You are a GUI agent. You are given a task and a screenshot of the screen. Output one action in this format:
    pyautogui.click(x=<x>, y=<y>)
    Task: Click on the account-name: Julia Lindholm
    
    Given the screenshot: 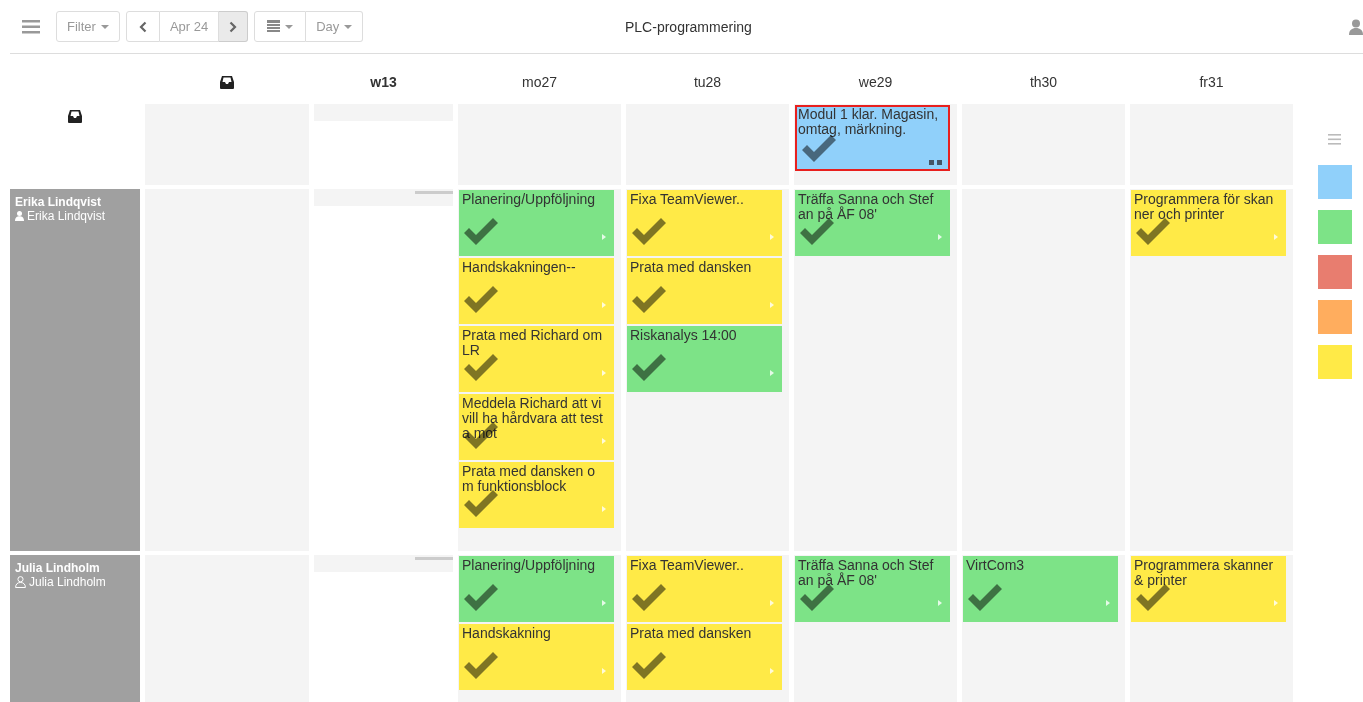 What is the action you would take?
    pyautogui.click(x=67, y=582)
    